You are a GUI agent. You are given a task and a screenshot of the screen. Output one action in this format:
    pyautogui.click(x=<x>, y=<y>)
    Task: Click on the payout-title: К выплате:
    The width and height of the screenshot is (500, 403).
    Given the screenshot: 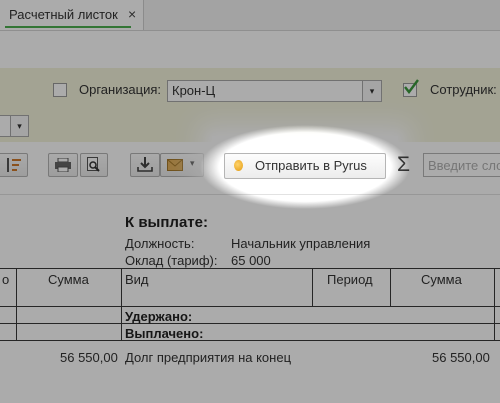 What is the action you would take?
    pyautogui.click(x=166, y=222)
    